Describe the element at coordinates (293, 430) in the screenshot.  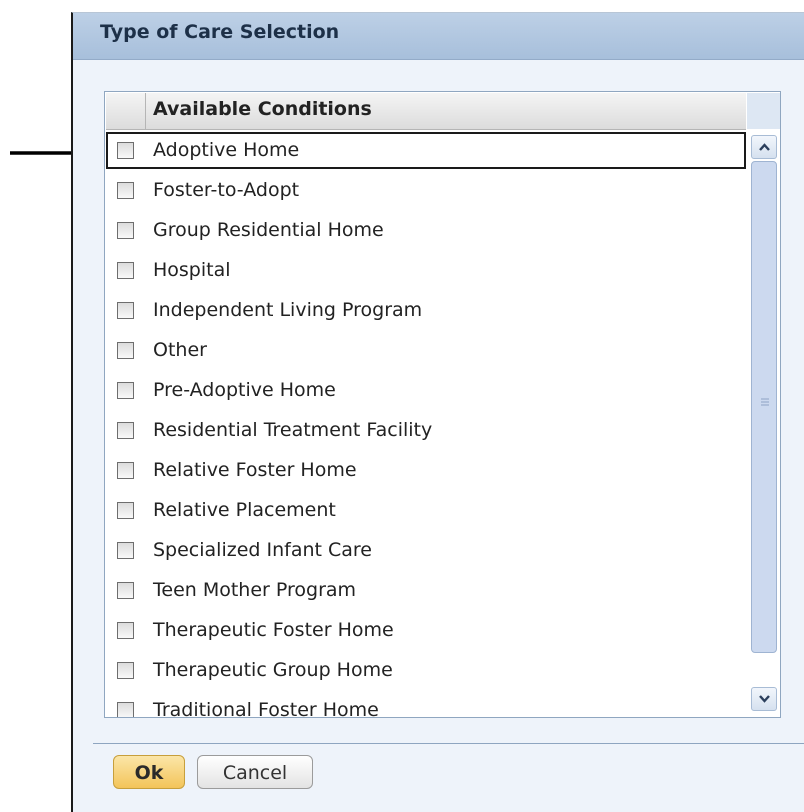
I see `item-label: Residential Treatment Facility` at that location.